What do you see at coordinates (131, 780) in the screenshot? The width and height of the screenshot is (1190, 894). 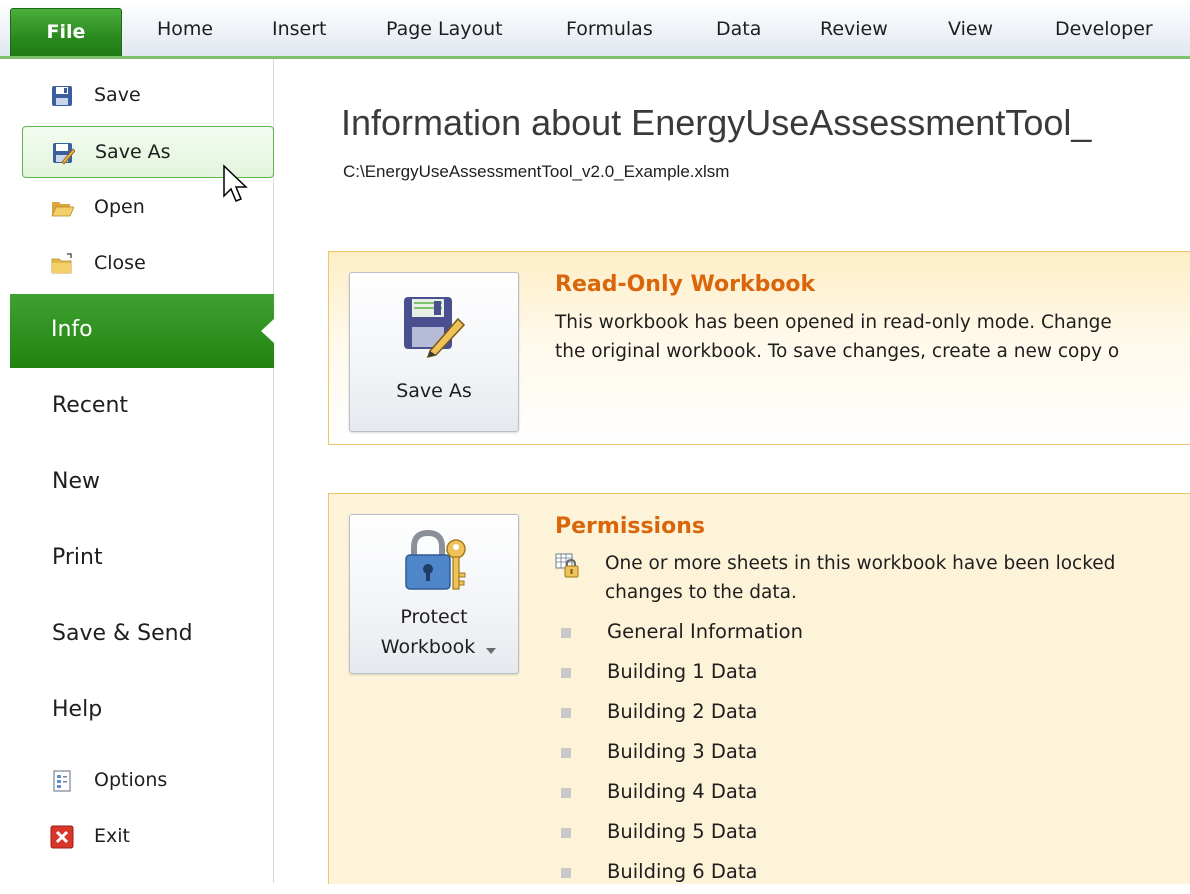 I see `nav-options-label: Options` at bounding box center [131, 780].